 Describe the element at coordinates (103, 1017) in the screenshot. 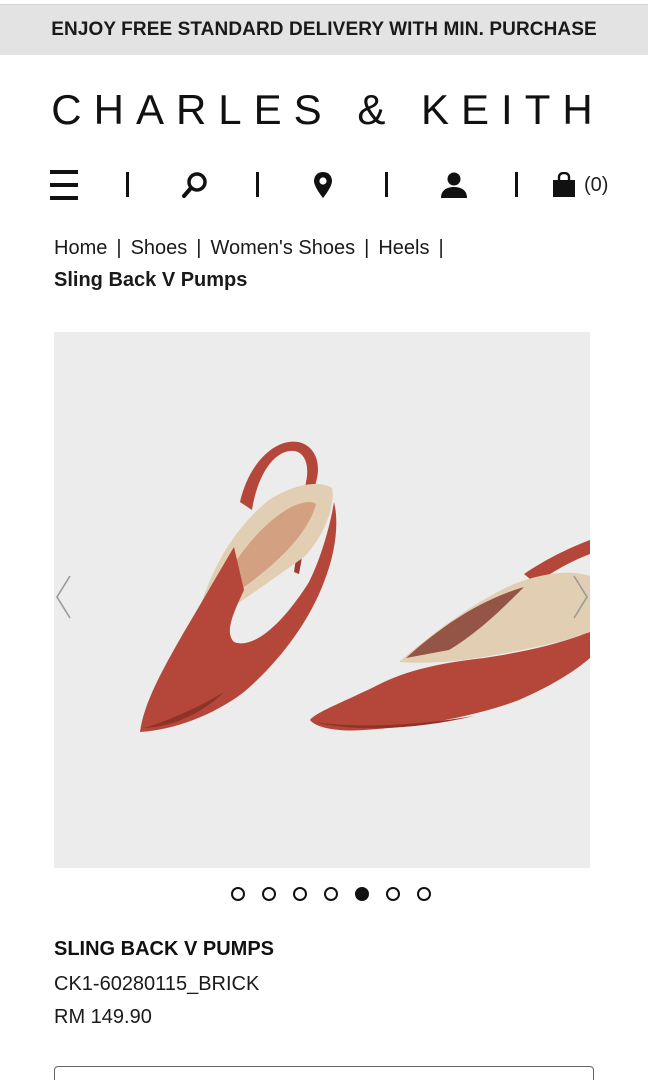

I see `product-price: RM 149.90` at that location.